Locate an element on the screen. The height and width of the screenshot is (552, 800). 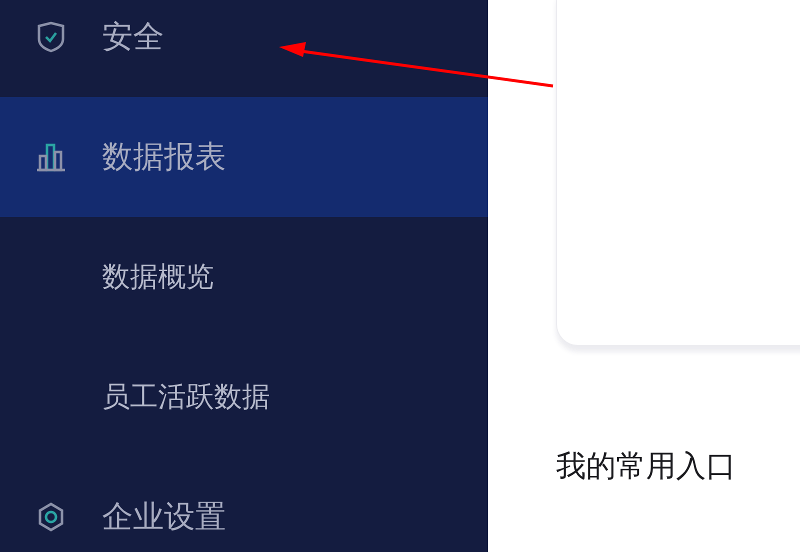
sidebar-item: 数据报表 is located at coordinates (244, 157).